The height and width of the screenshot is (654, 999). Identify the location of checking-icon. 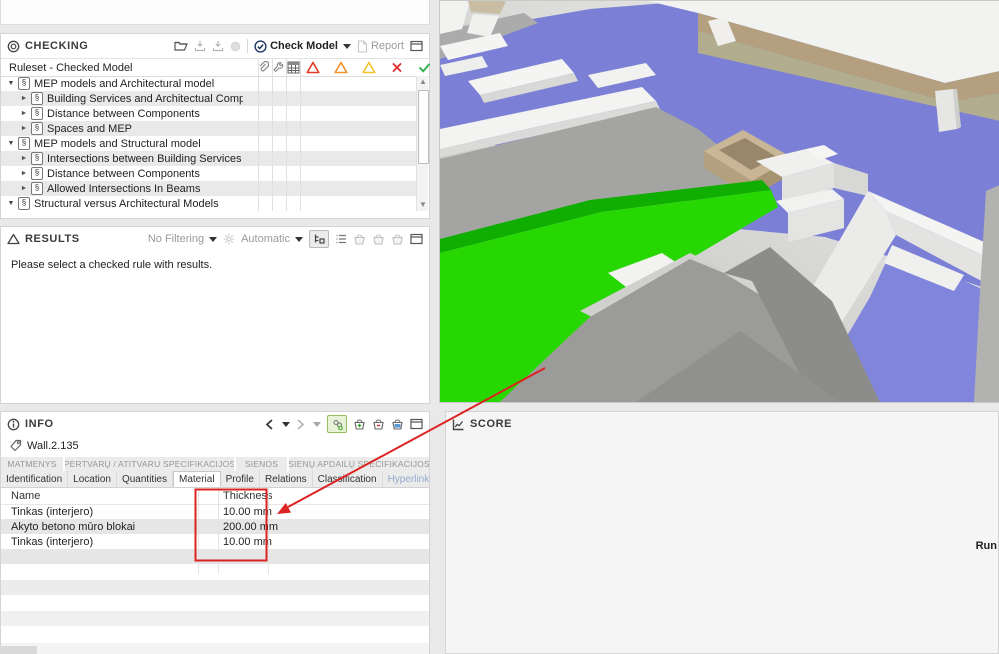
(13, 46).